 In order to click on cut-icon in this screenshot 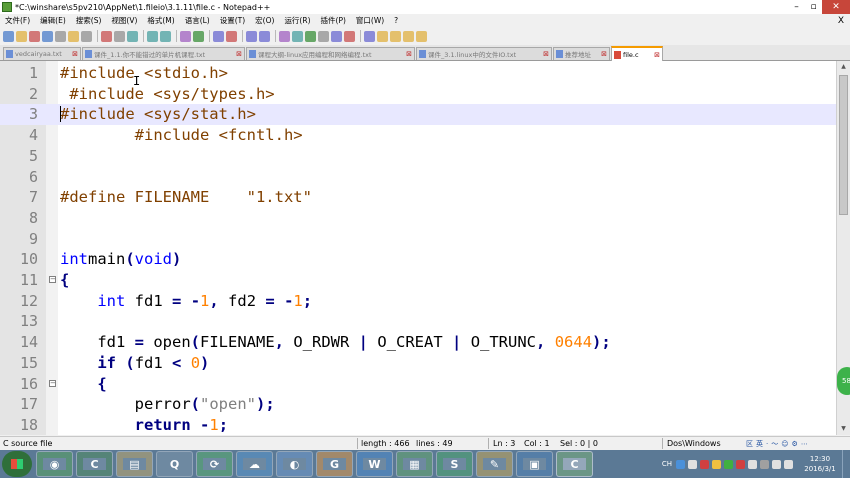, I will do `click(106, 36)`.